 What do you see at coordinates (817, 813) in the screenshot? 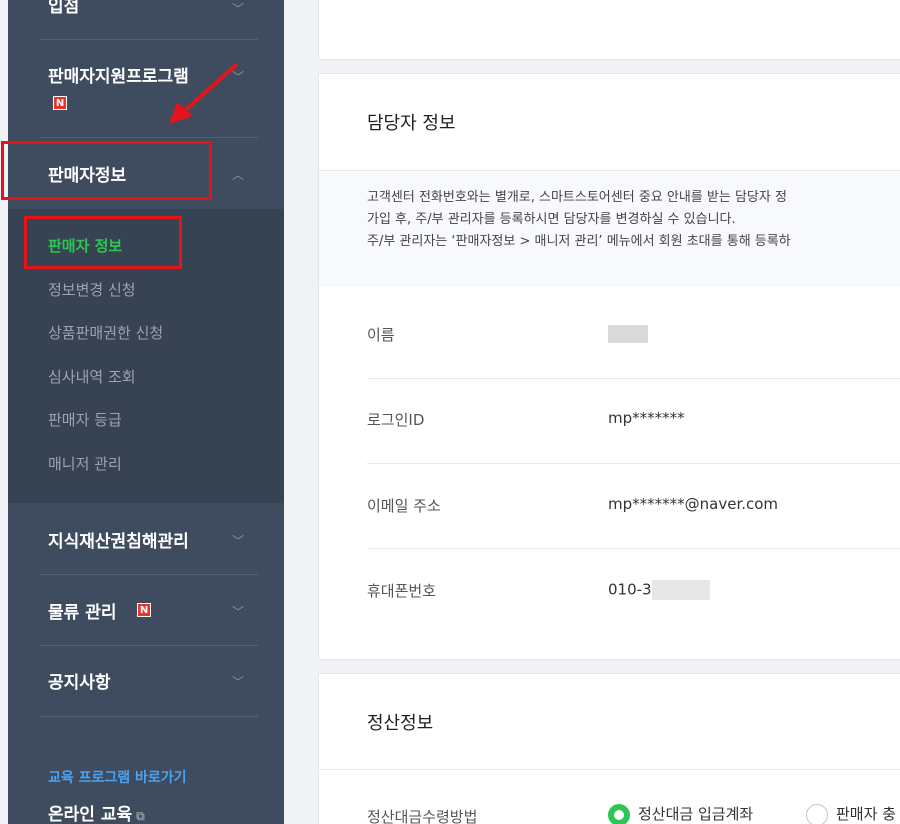
I see `radio-unselected-icon` at bounding box center [817, 813].